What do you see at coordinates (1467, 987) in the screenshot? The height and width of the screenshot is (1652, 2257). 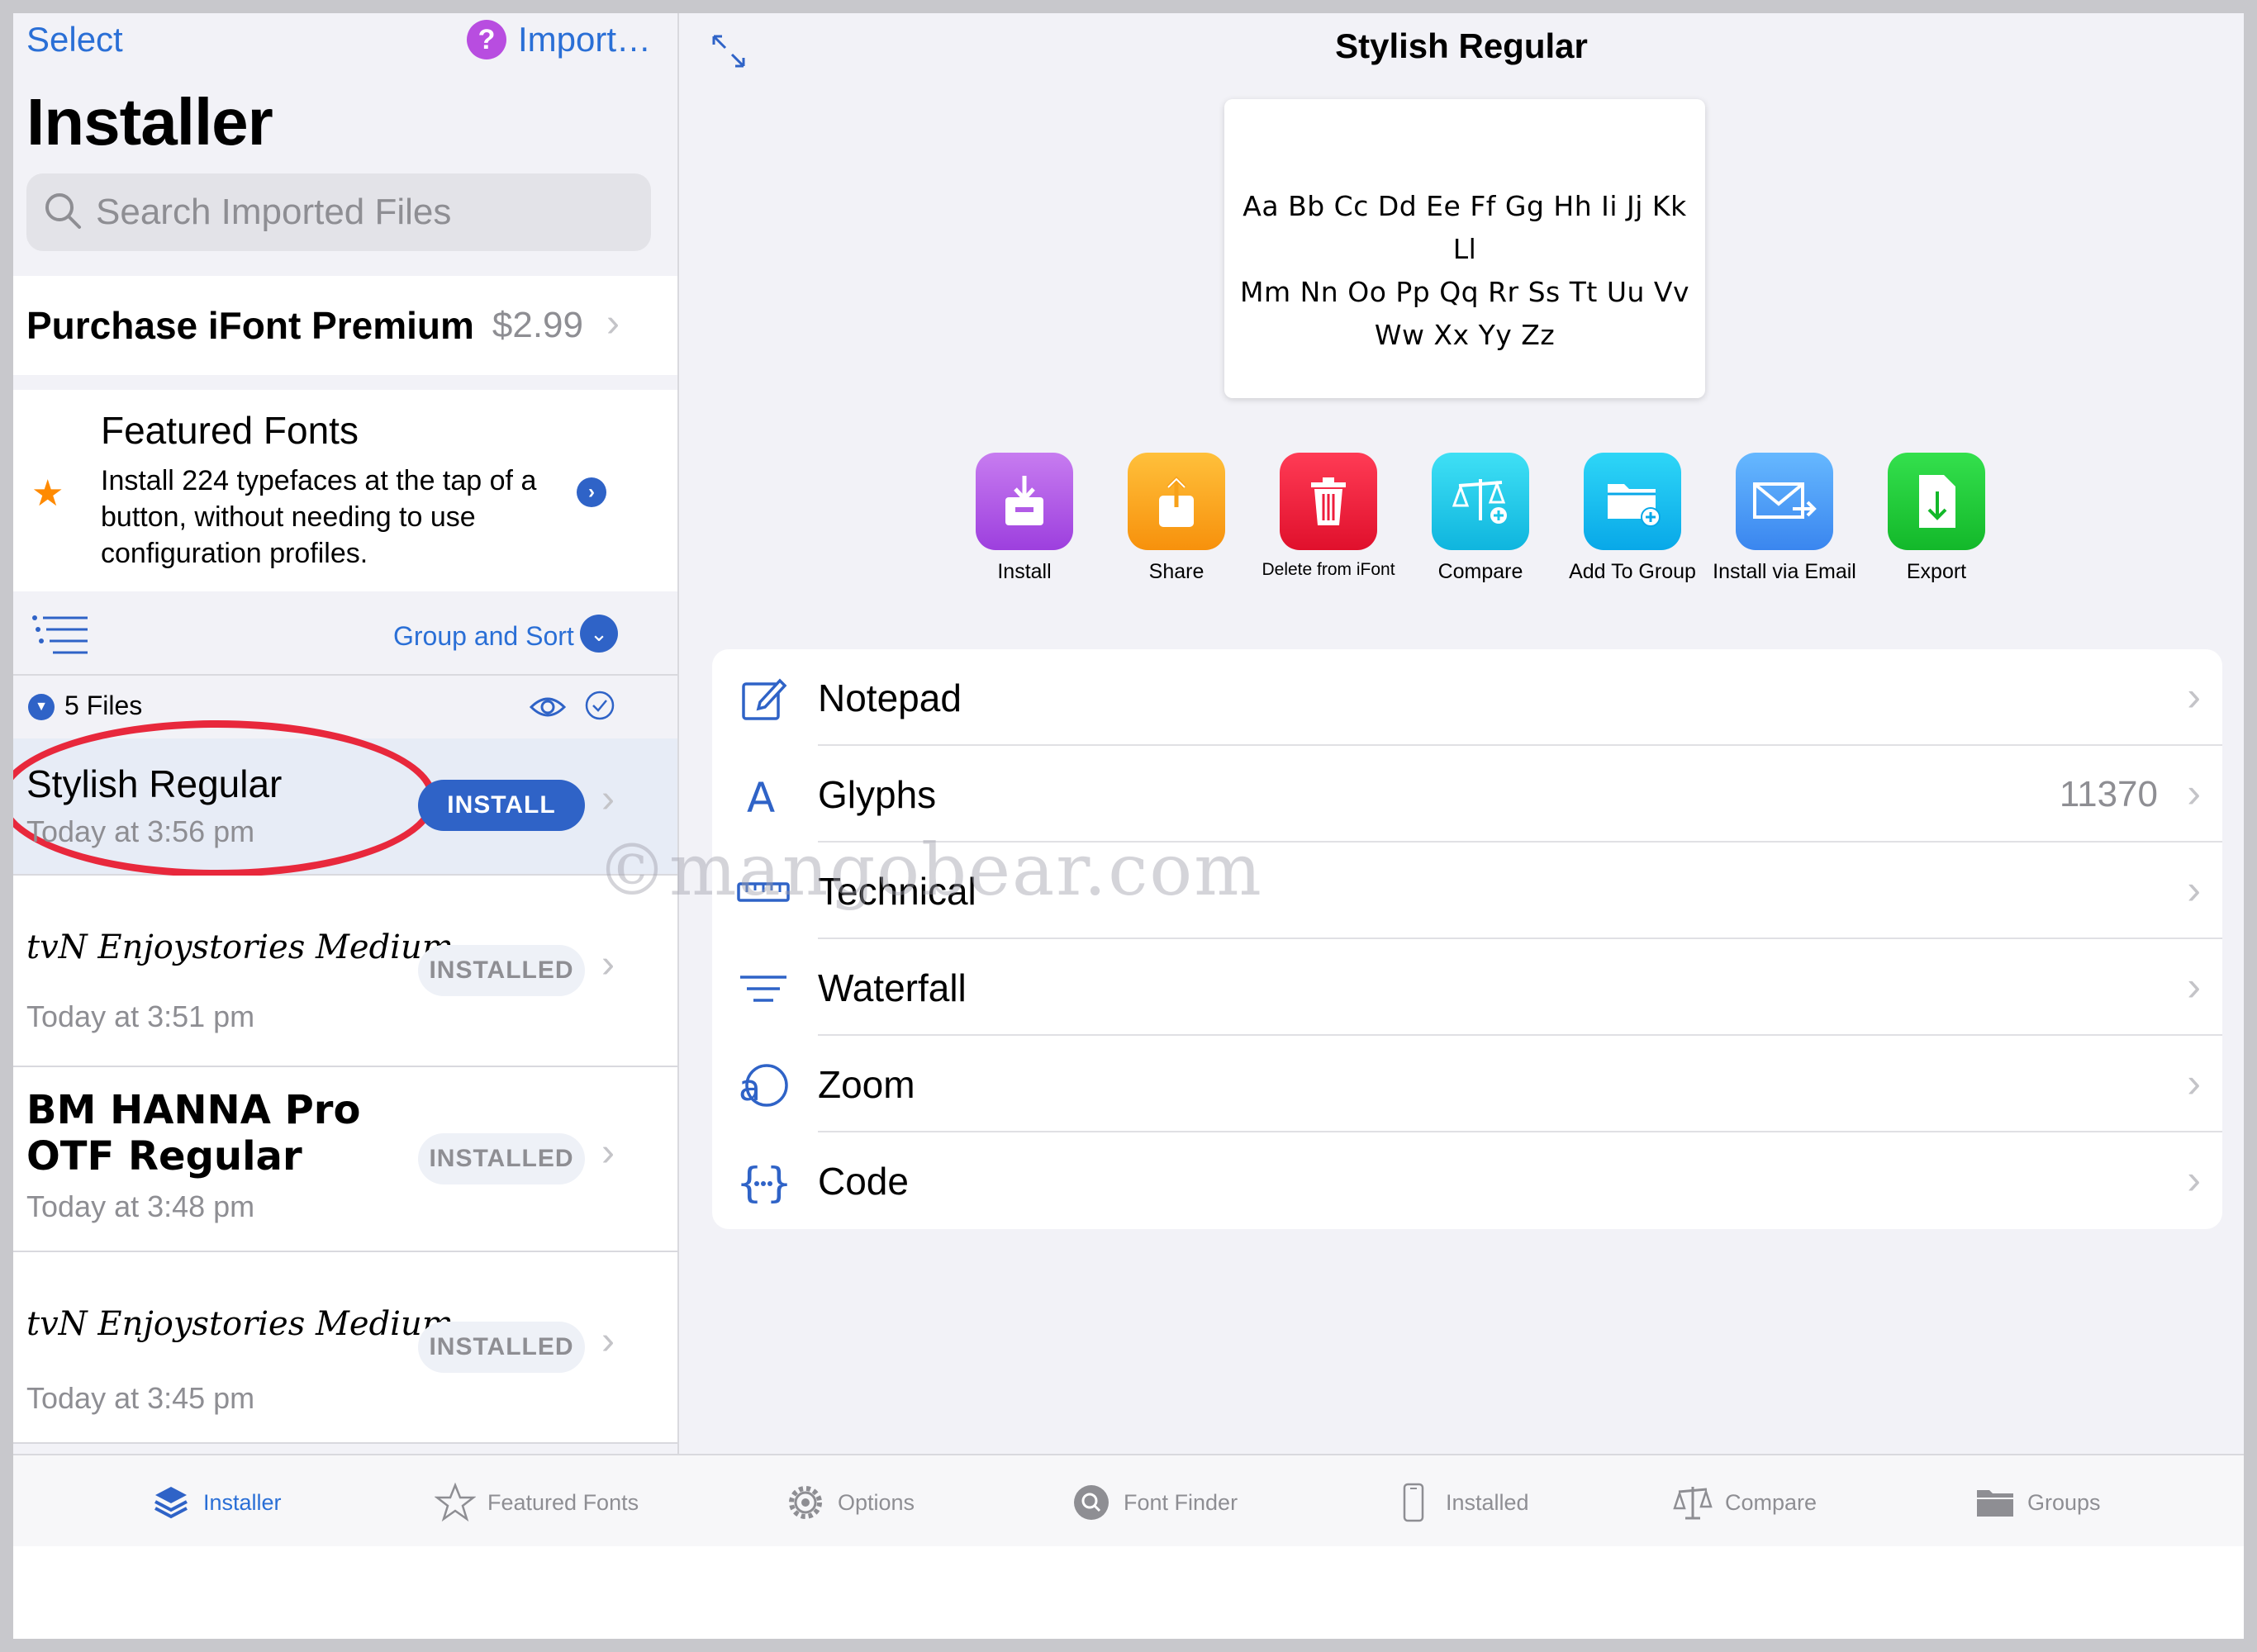 I see `menu-item-waterfall: Waterfall ›` at bounding box center [1467, 987].